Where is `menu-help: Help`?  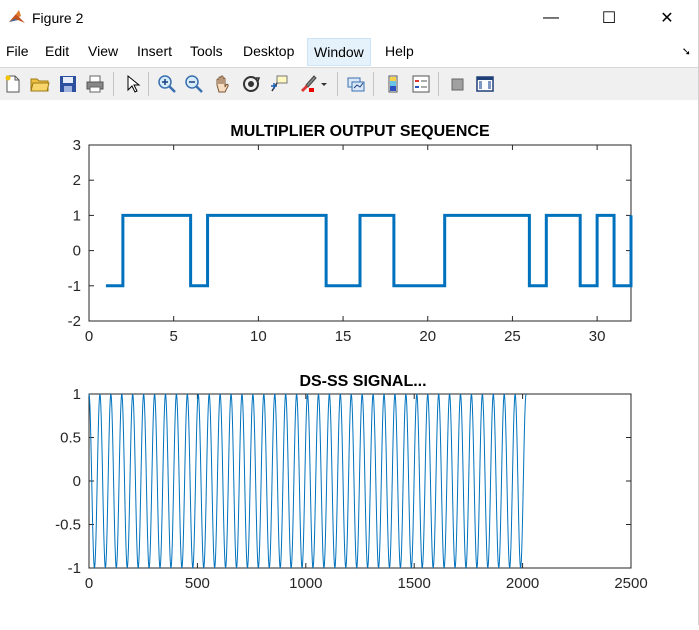
menu-help: Help is located at coordinates (399, 51).